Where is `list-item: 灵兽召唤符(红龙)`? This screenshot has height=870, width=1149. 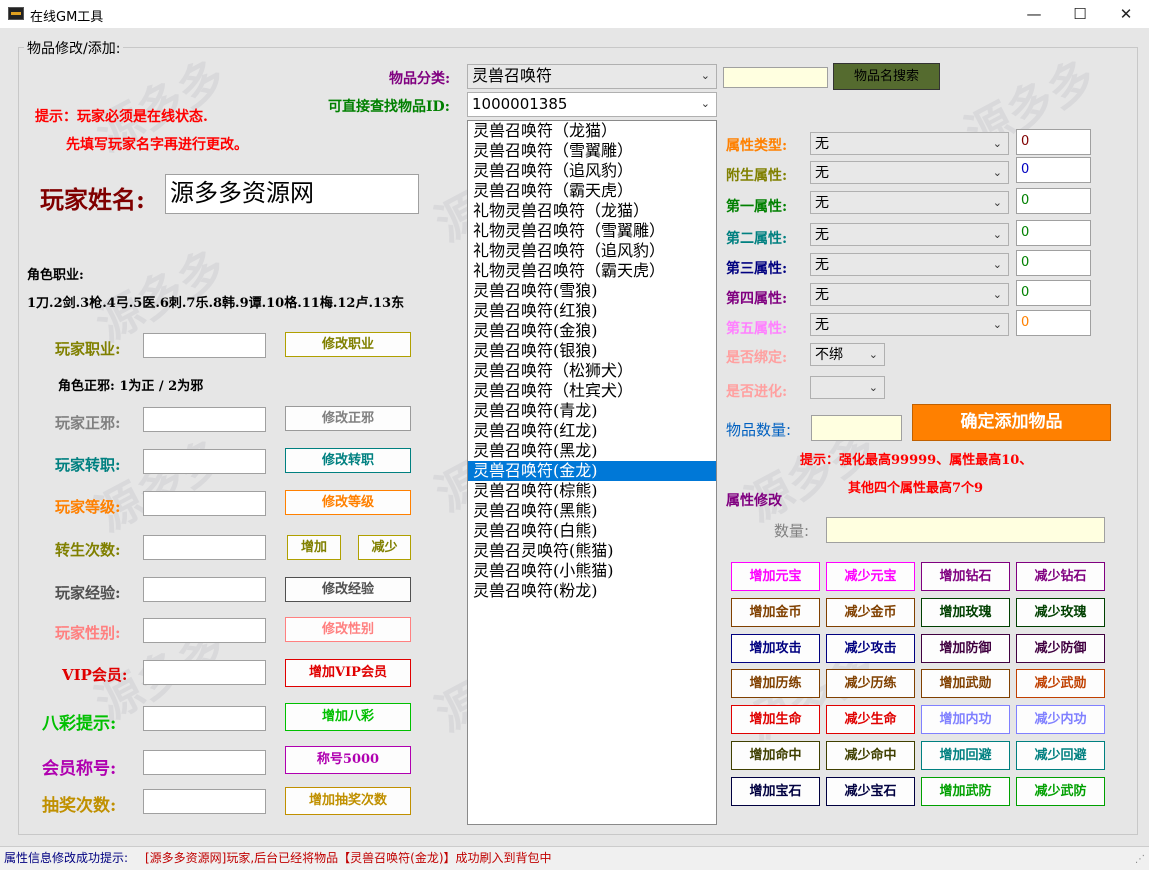
list-item: 灵兽召唤符(红龙) is located at coordinates (592, 431).